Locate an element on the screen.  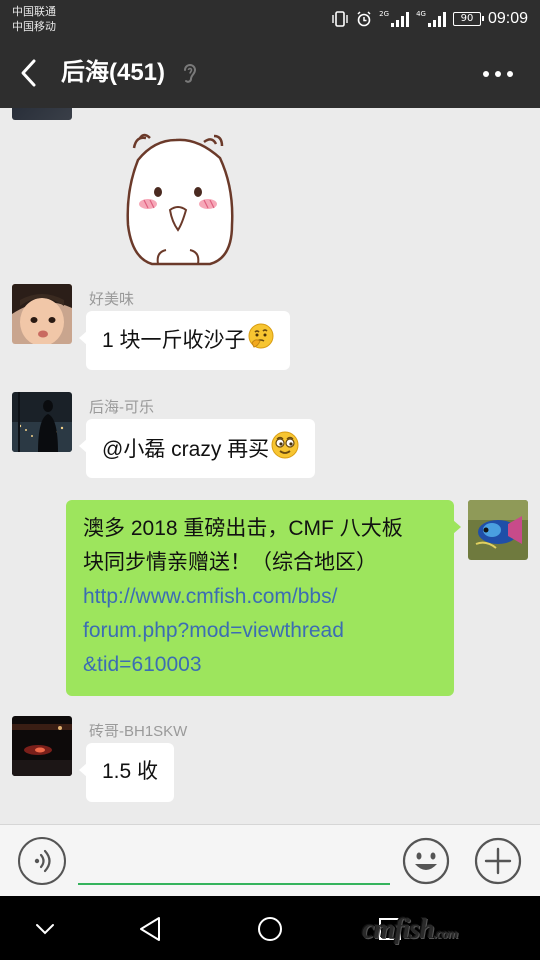
city-night-avatar-image is located at coordinates (42, 422).